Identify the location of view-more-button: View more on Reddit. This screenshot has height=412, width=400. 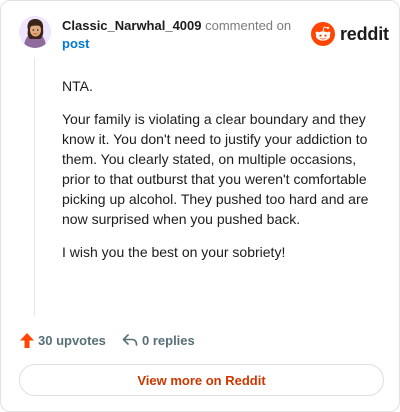
(201, 380).